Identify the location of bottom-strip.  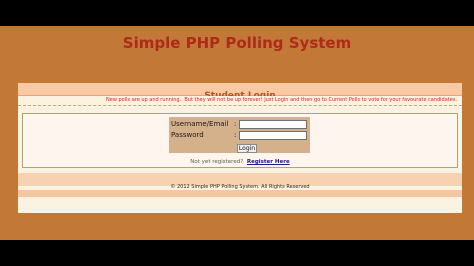
(240, 193).